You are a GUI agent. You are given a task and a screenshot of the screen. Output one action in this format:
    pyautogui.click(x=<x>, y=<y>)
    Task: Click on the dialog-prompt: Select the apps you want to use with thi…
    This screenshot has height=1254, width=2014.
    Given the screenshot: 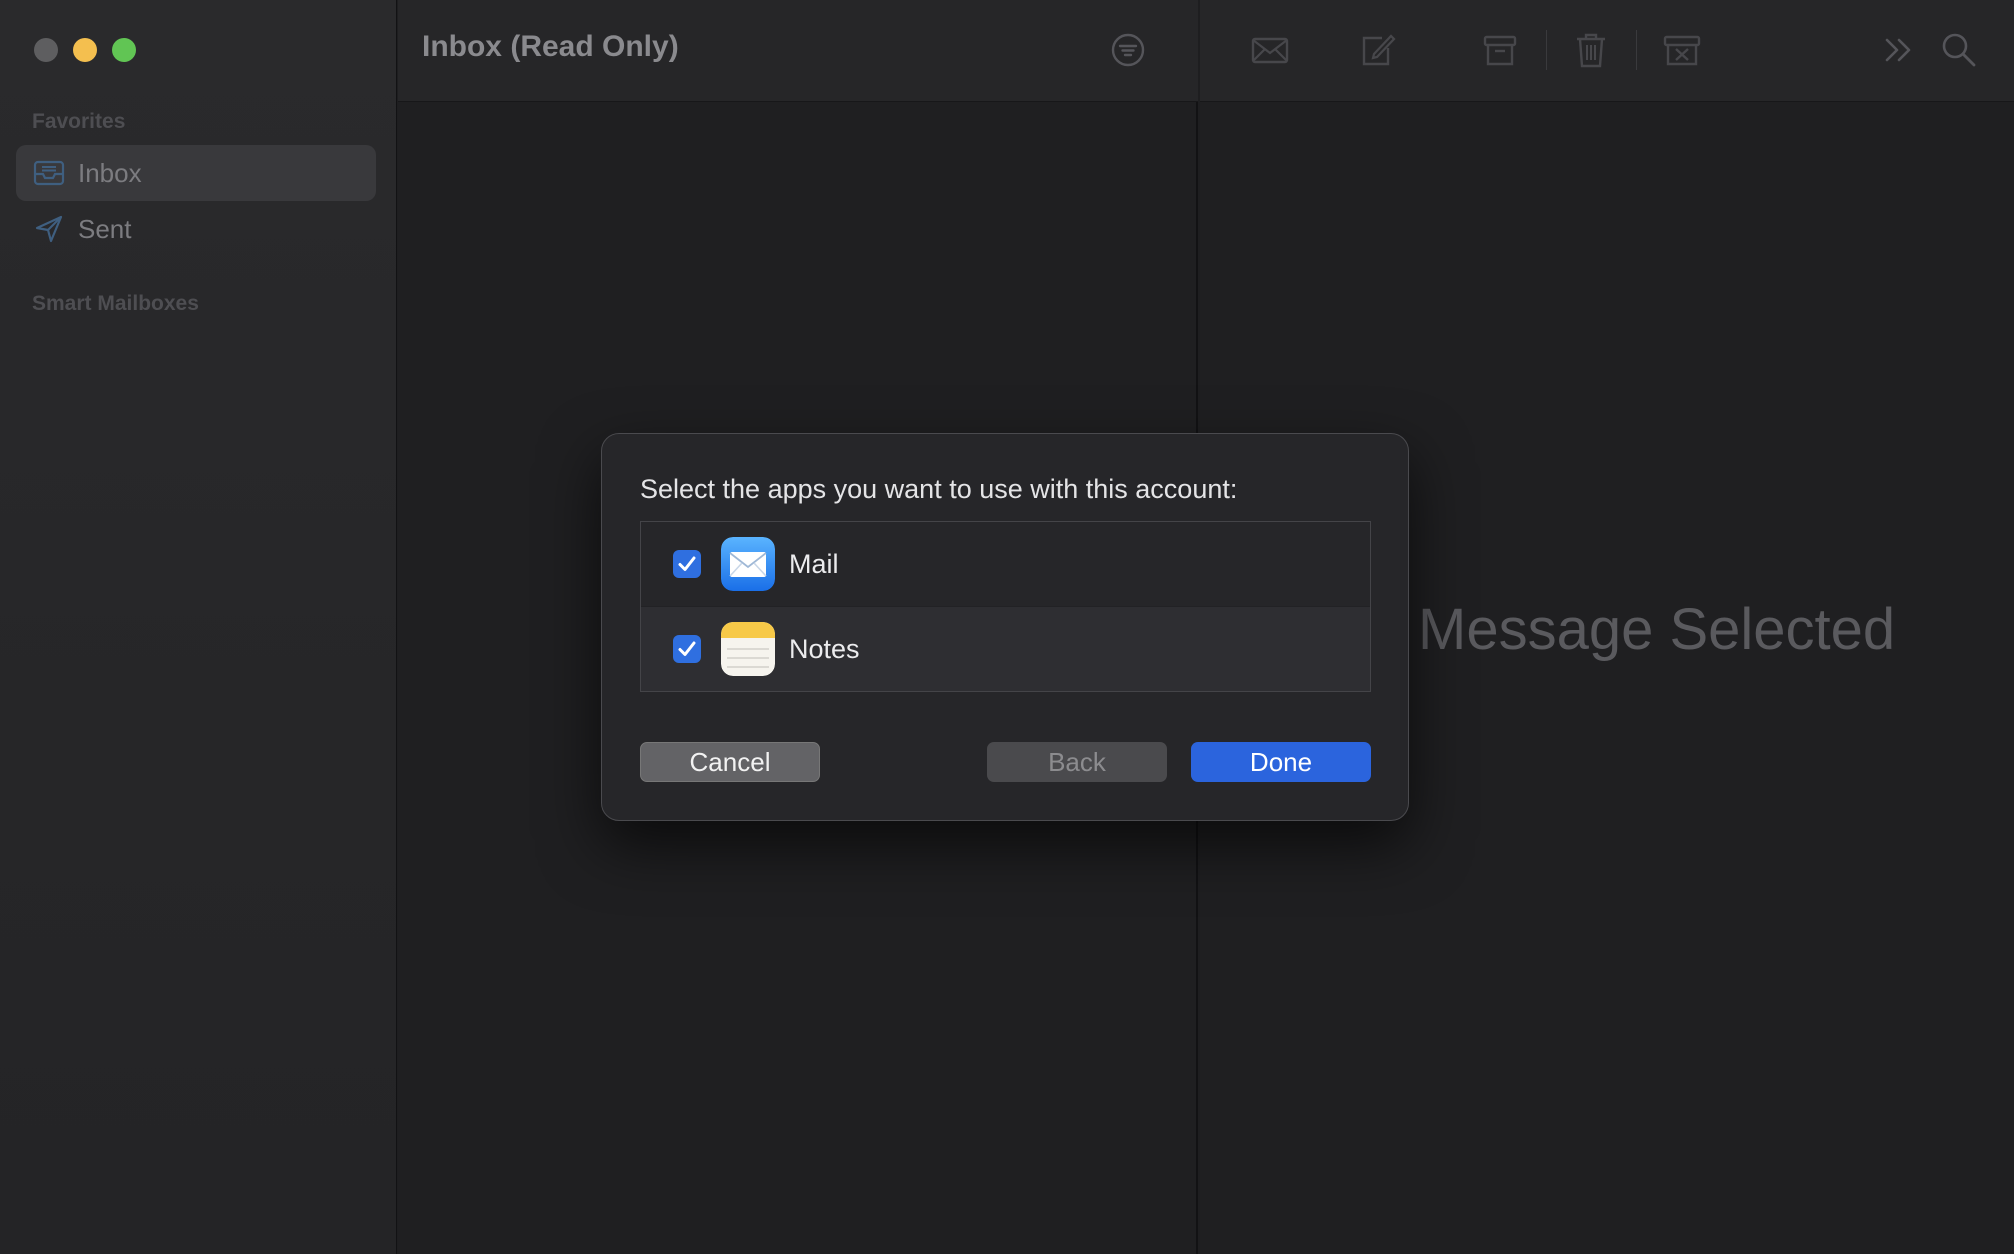 What is the action you would take?
    pyautogui.click(x=939, y=489)
    